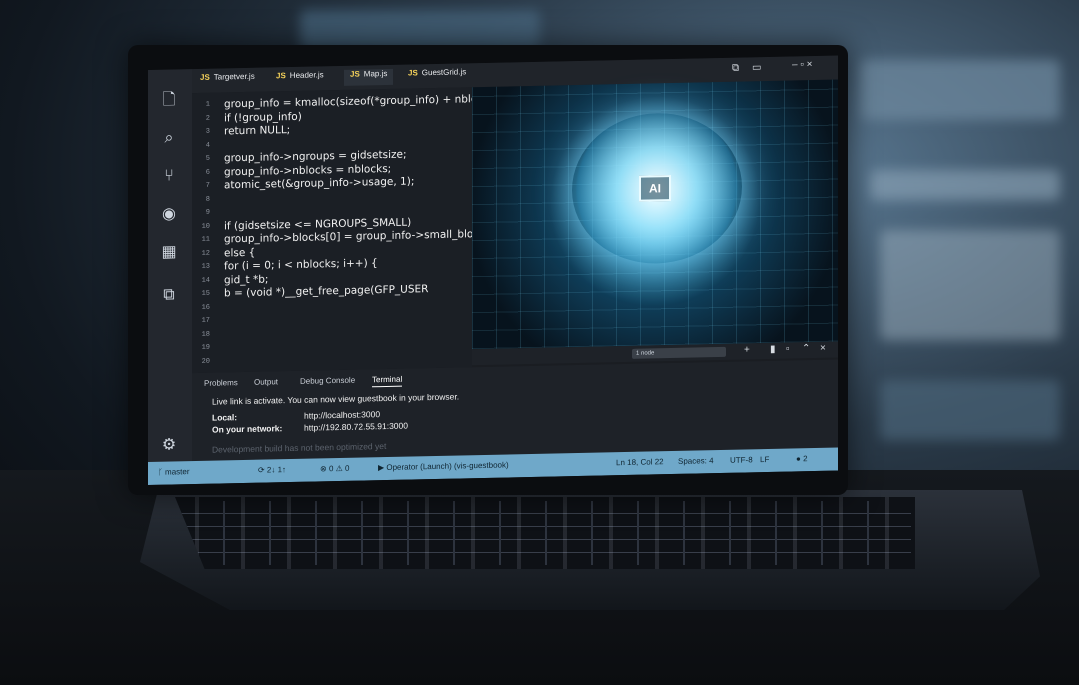 The height and width of the screenshot is (685, 1079). What do you see at coordinates (756, 67) in the screenshot?
I see `layout-icon: ▭` at bounding box center [756, 67].